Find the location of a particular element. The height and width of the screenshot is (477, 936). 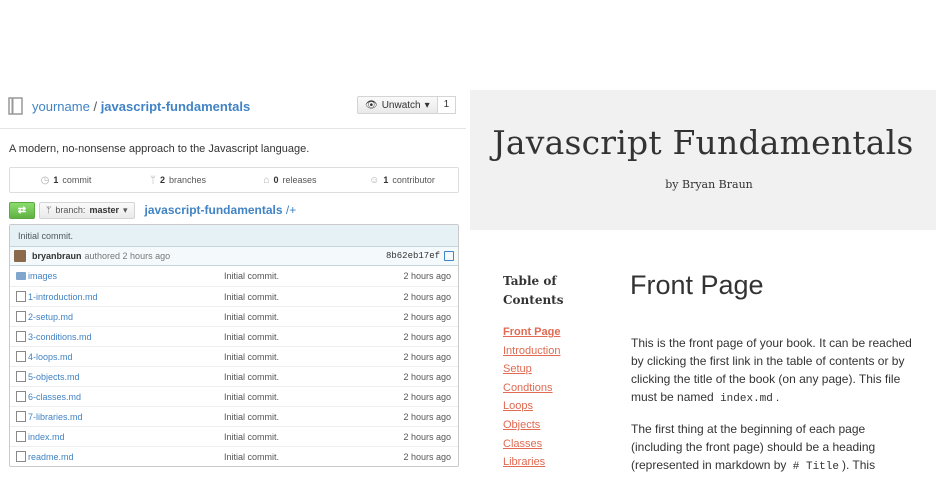

stat-contributors: ☺ 1 contributor is located at coordinates (402, 180).